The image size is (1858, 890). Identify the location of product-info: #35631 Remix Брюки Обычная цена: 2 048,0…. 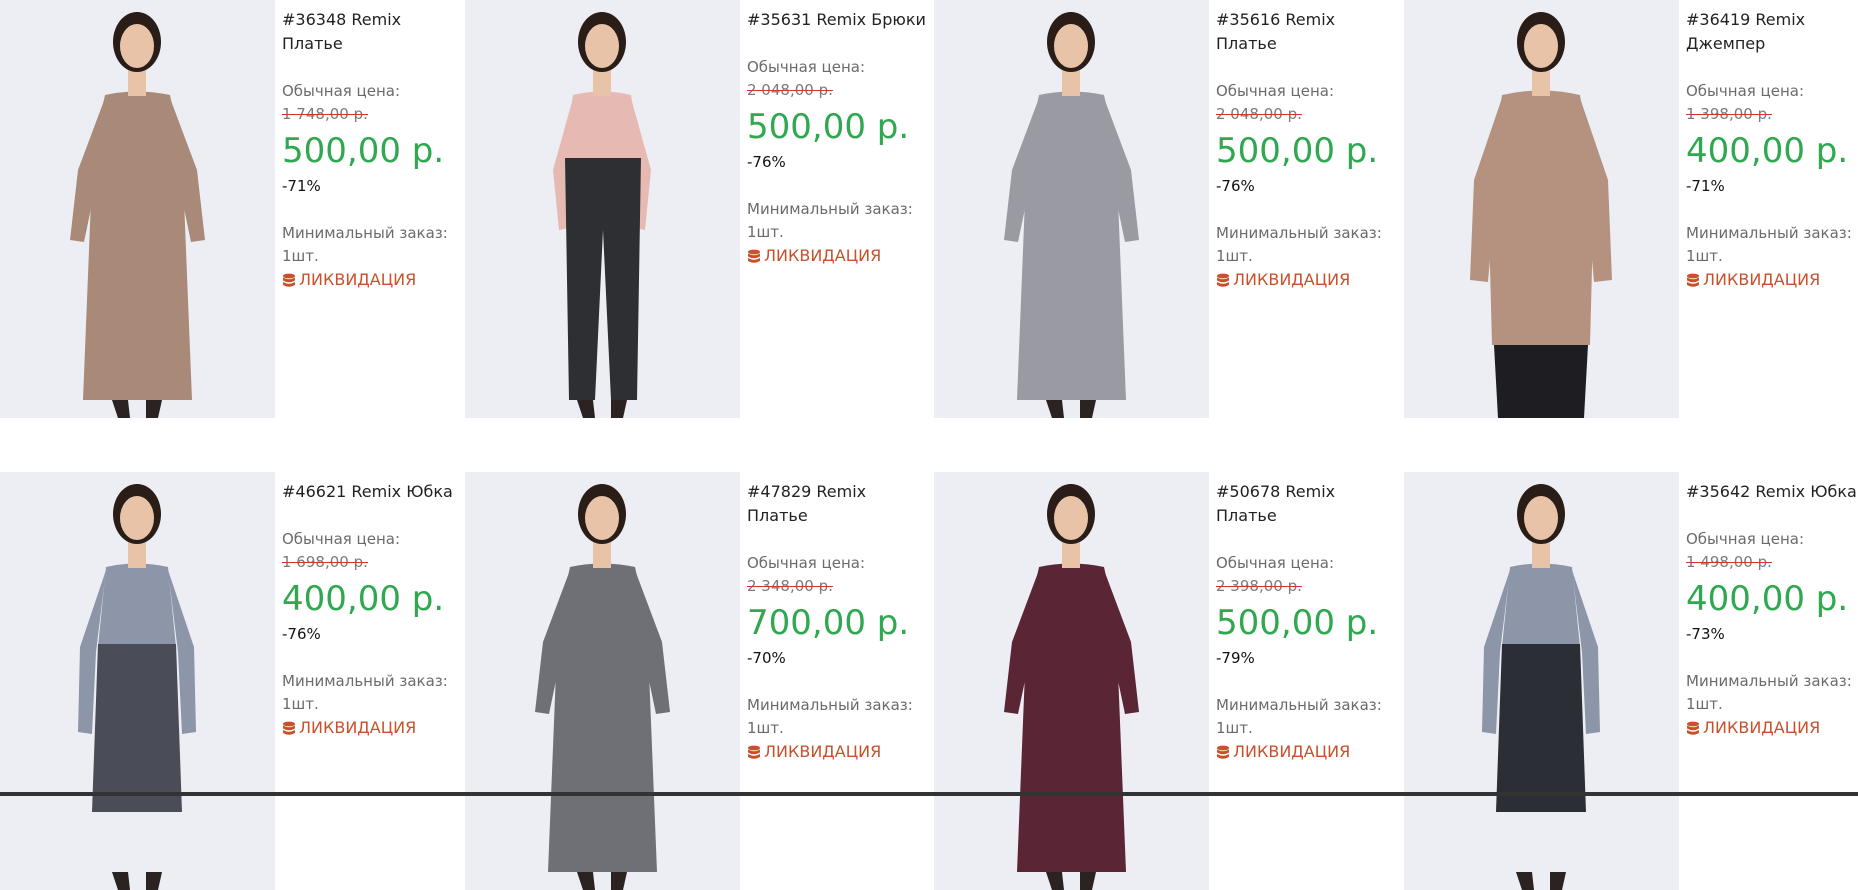
(837, 138).